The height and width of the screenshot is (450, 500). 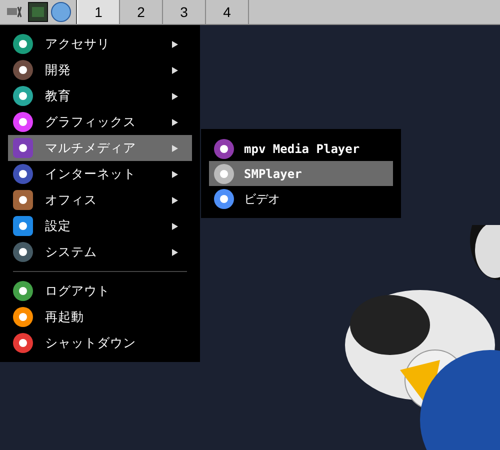 I want to click on terminal-icon, so click(x=38, y=12).